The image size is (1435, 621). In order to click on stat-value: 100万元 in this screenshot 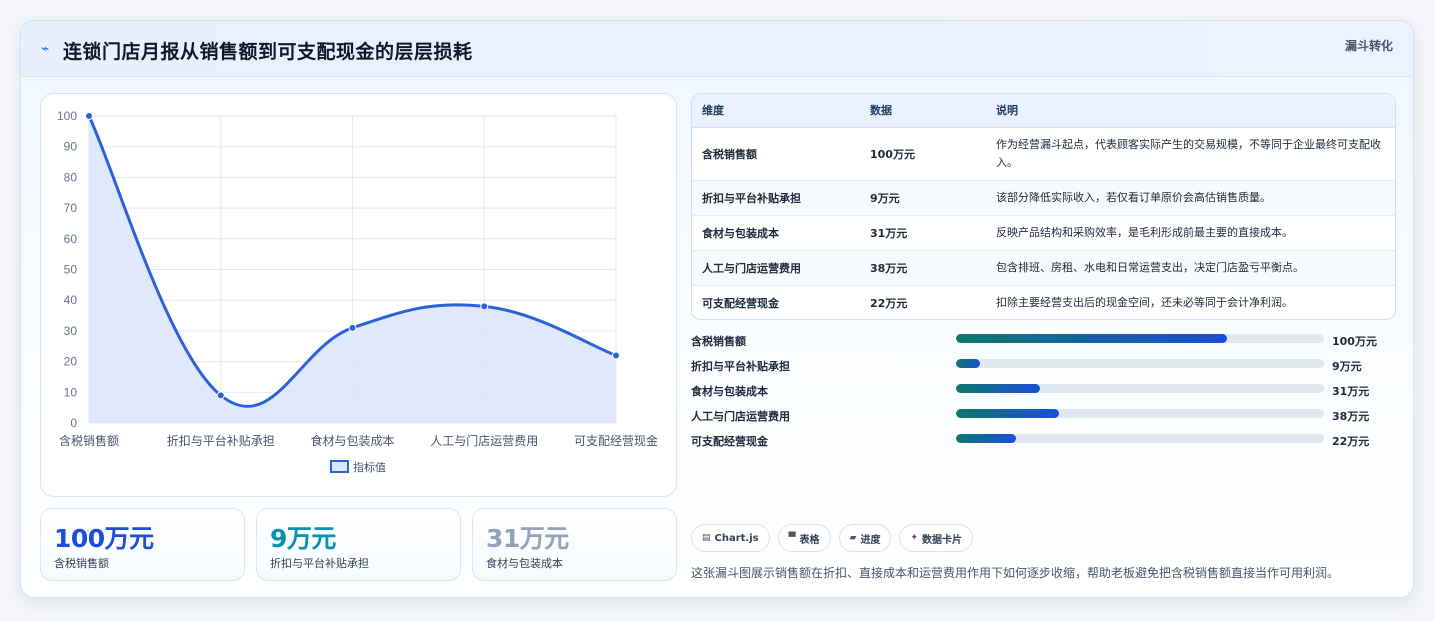, I will do `click(104, 538)`.